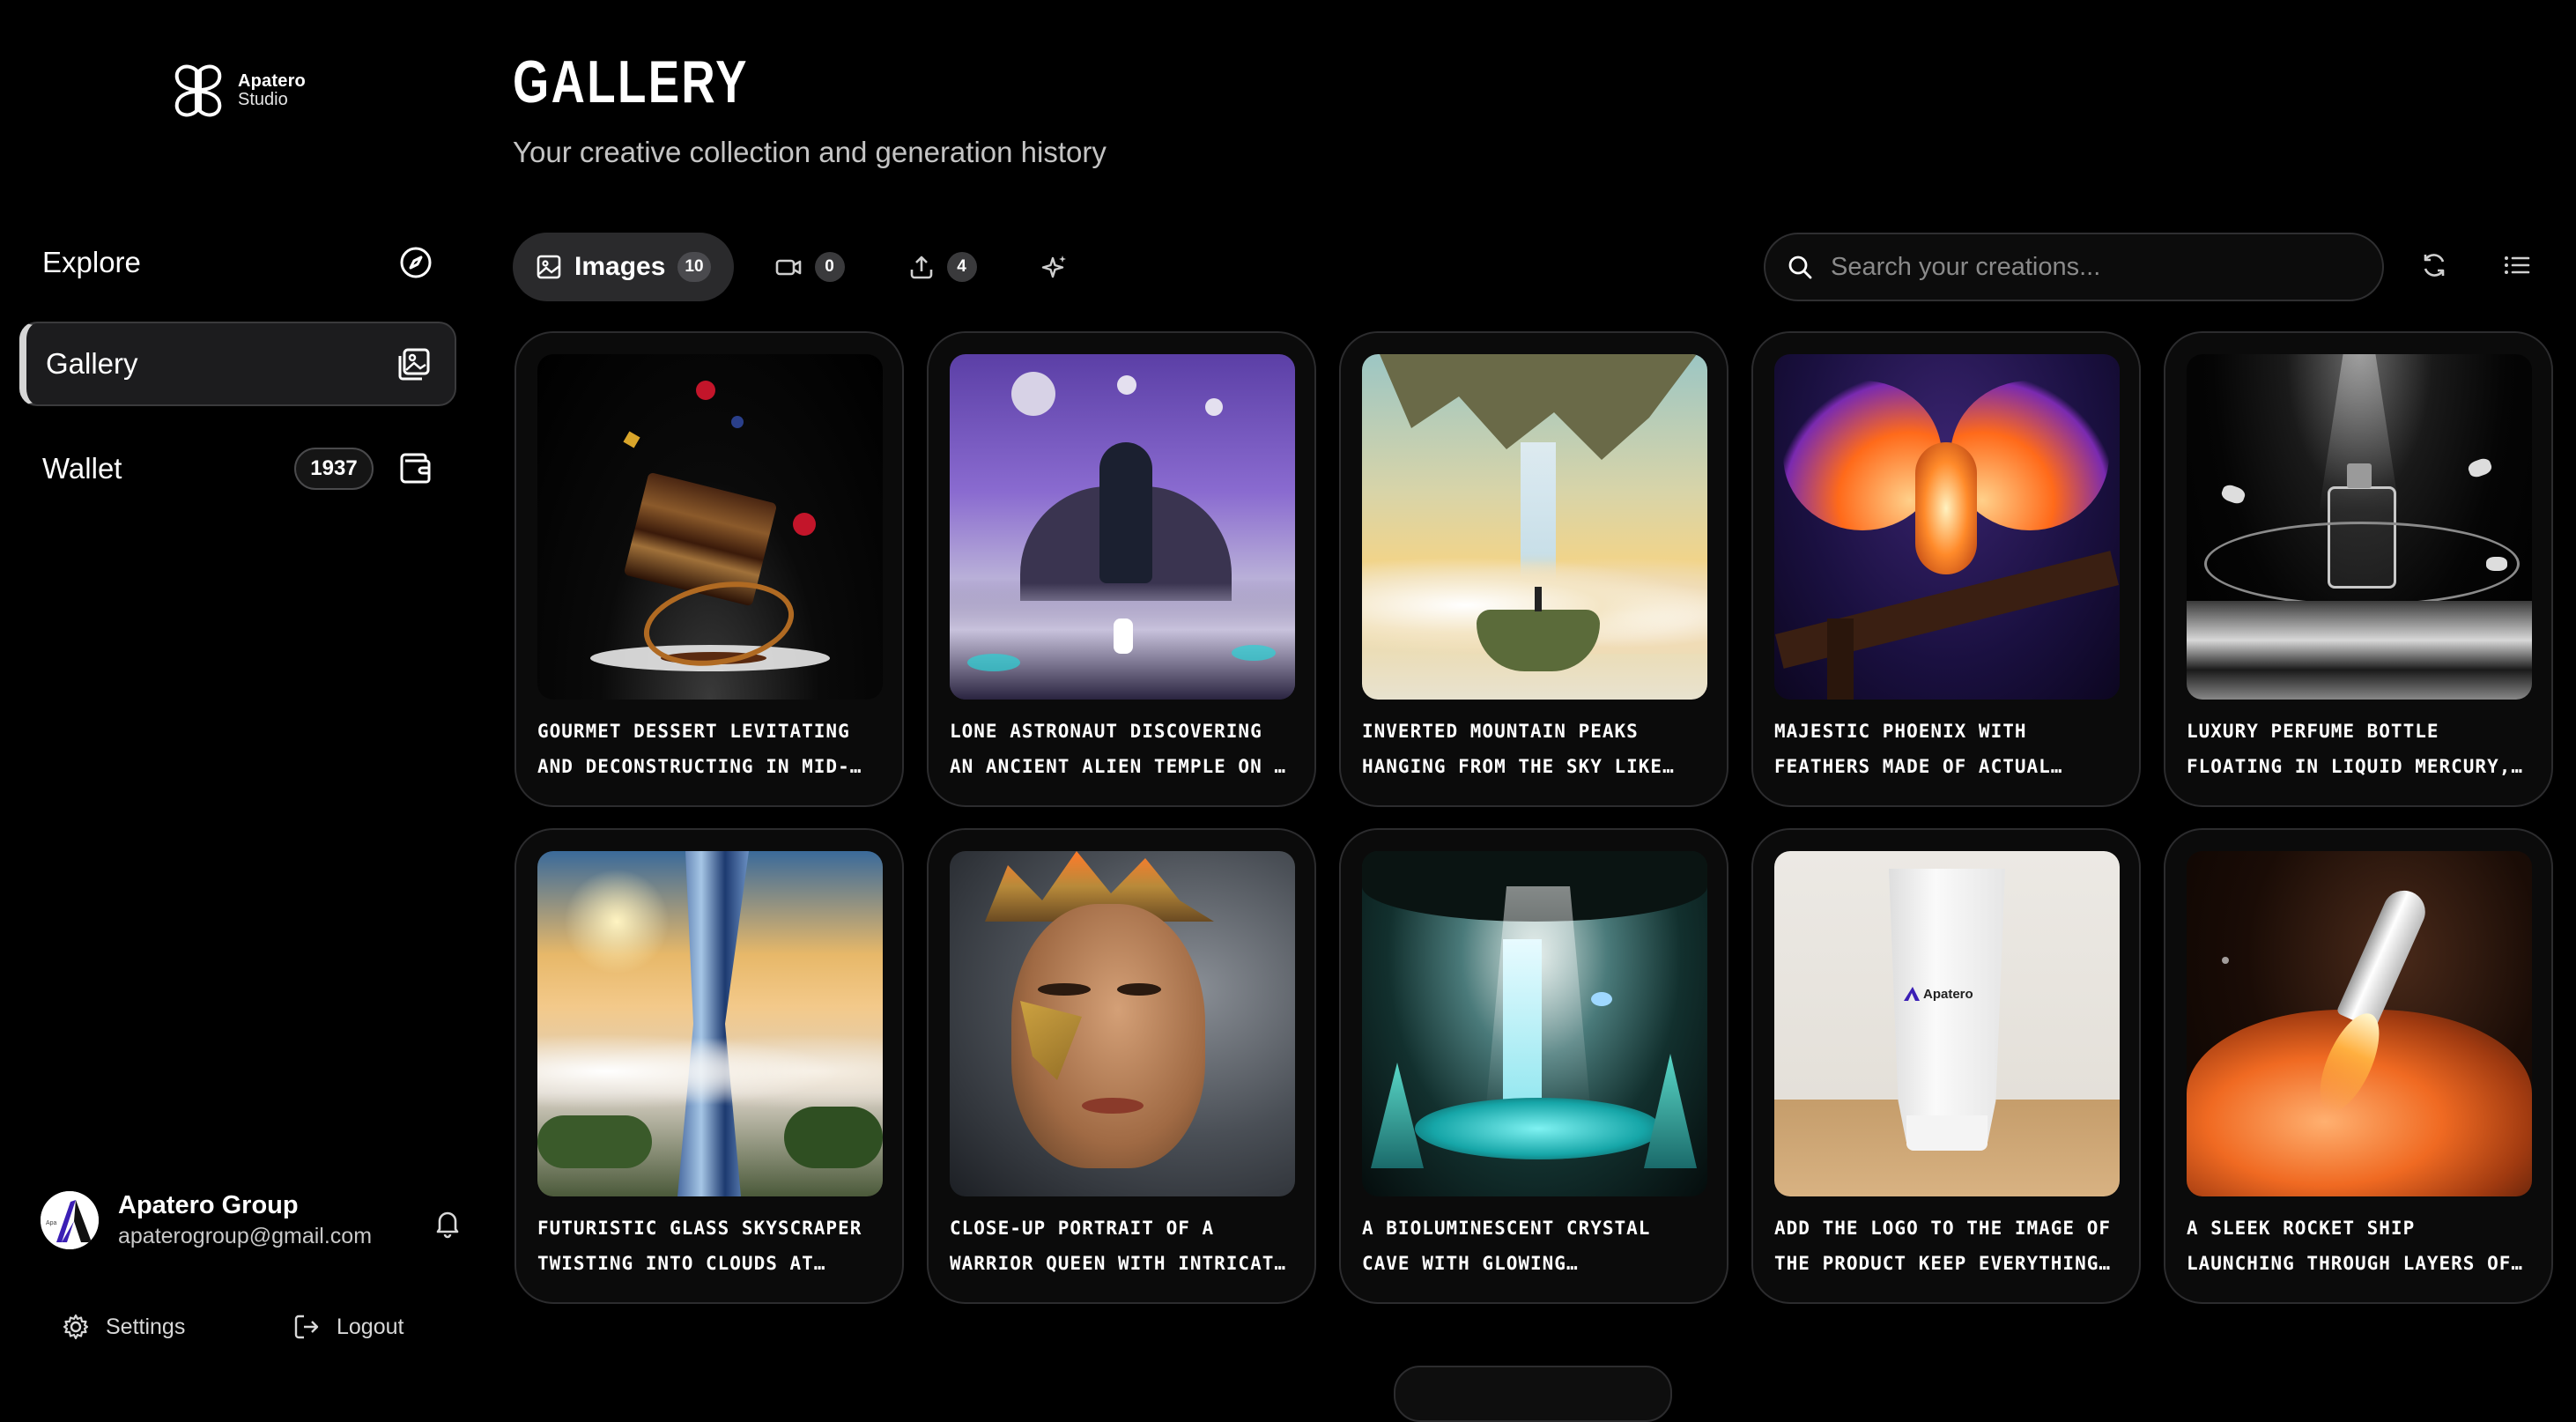  What do you see at coordinates (92, 262) in the screenshot?
I see `sidebar-item-label: Explore` at bounding box center [92, 262].